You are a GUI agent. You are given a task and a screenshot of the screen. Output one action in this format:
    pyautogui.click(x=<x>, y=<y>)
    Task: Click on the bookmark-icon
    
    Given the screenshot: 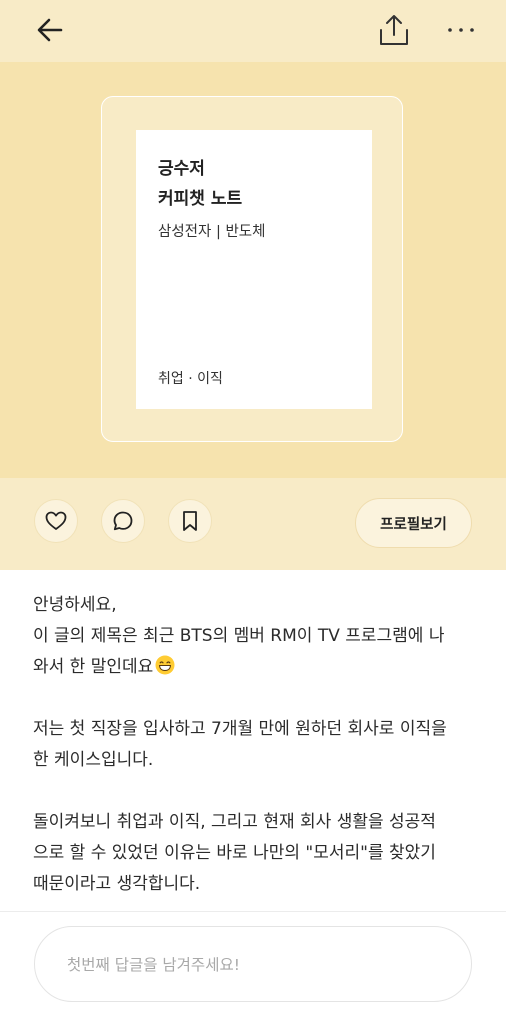 What is the action you would take?
    pyautogui.click(x=190, y=521)
    